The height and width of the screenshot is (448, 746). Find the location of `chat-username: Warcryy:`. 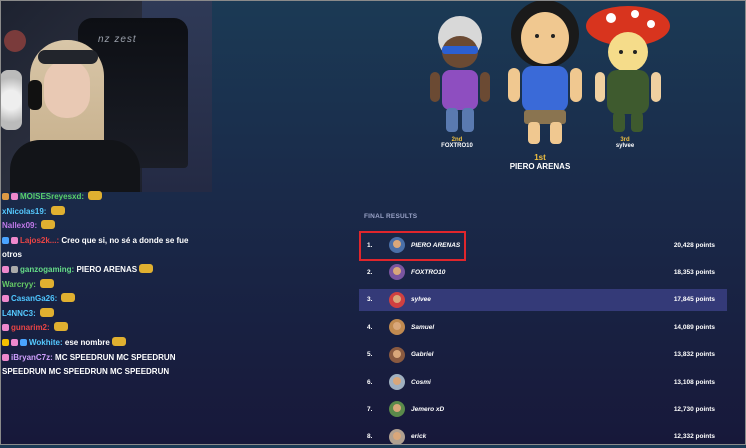

chat-username: Warcryy: is located at coordinates (19, 284).